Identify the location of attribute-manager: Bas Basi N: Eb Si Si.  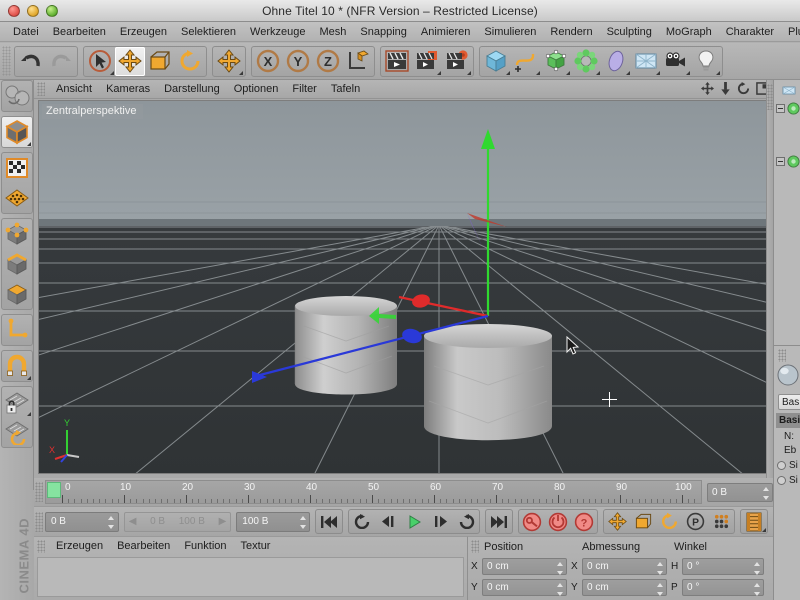
(786, 472).